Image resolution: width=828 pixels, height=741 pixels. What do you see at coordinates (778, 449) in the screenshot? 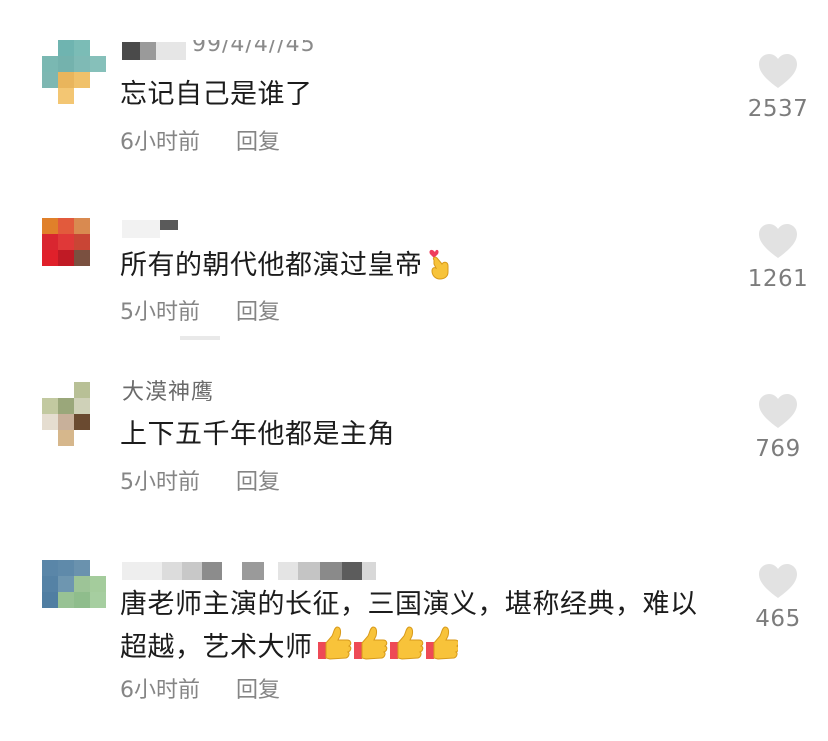
I see `like-count: 769` at bounding box center [778, 449].